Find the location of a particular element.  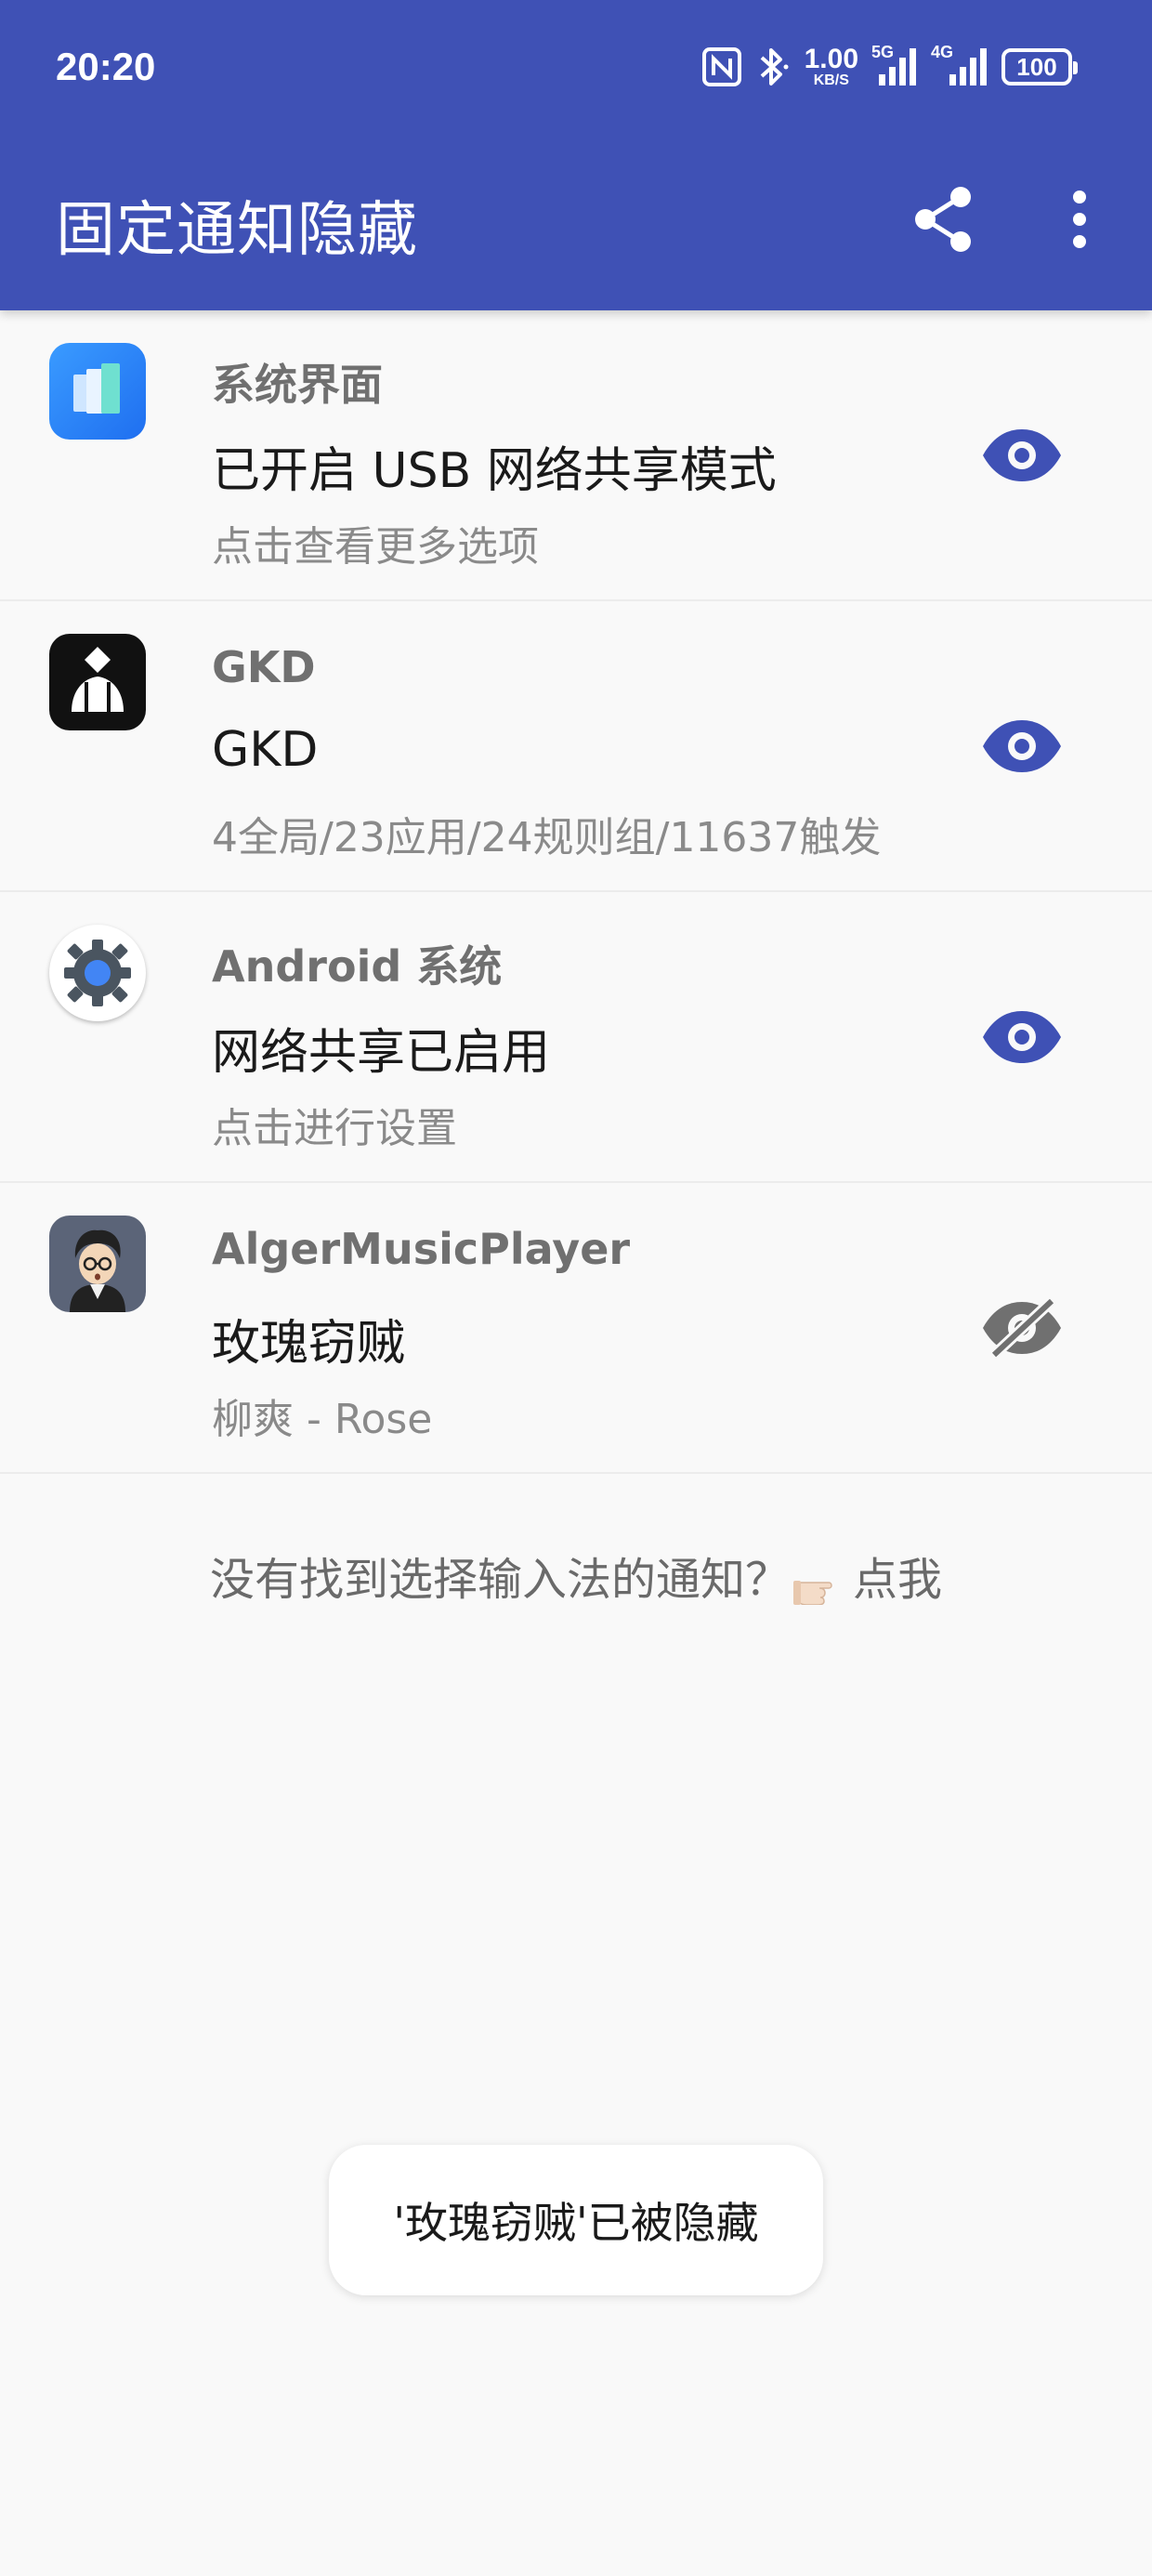

notification-text: 柳爽 - Rose is located at coordinates (322, 1419).